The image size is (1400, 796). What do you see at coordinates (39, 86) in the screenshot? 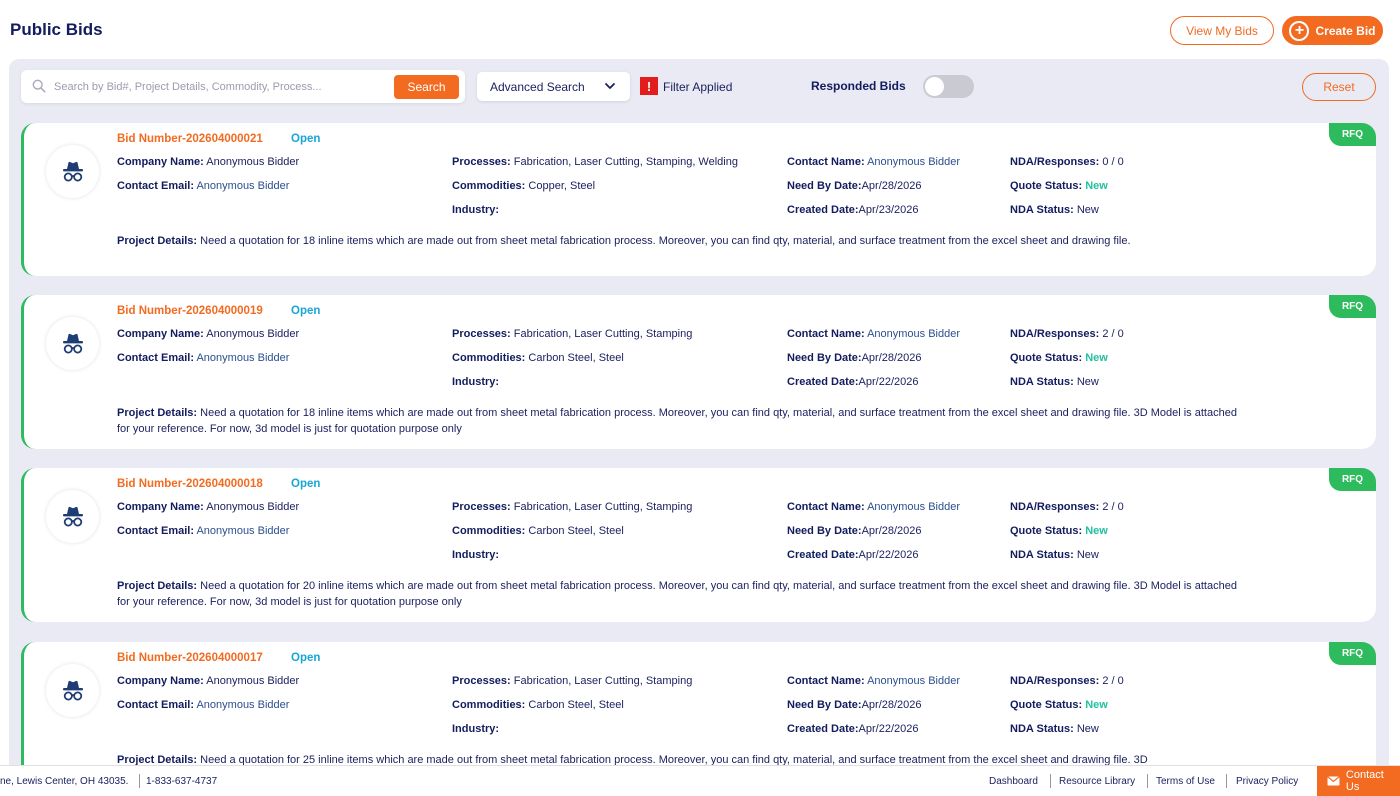
I see `search-icon` at bounding box center [39, 86].